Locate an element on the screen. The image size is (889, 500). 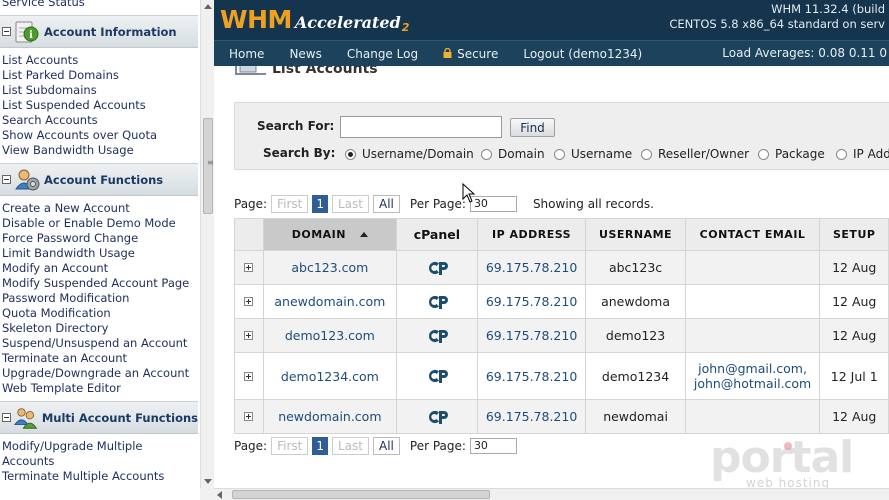
sidebar-item-list-accounts: List Accounts is located at coordinates (99, 60).